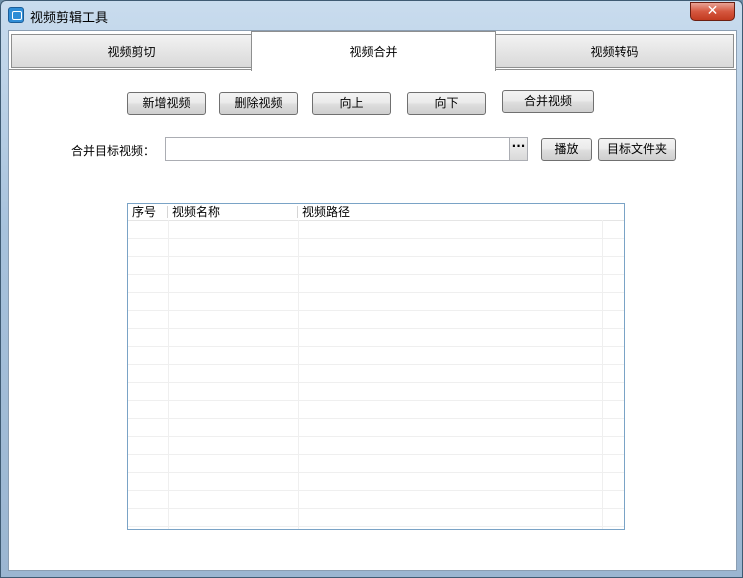  Describe the element at coordinates (346, 149) in the screenshot. I see `merge-target-field: ···` at that location.